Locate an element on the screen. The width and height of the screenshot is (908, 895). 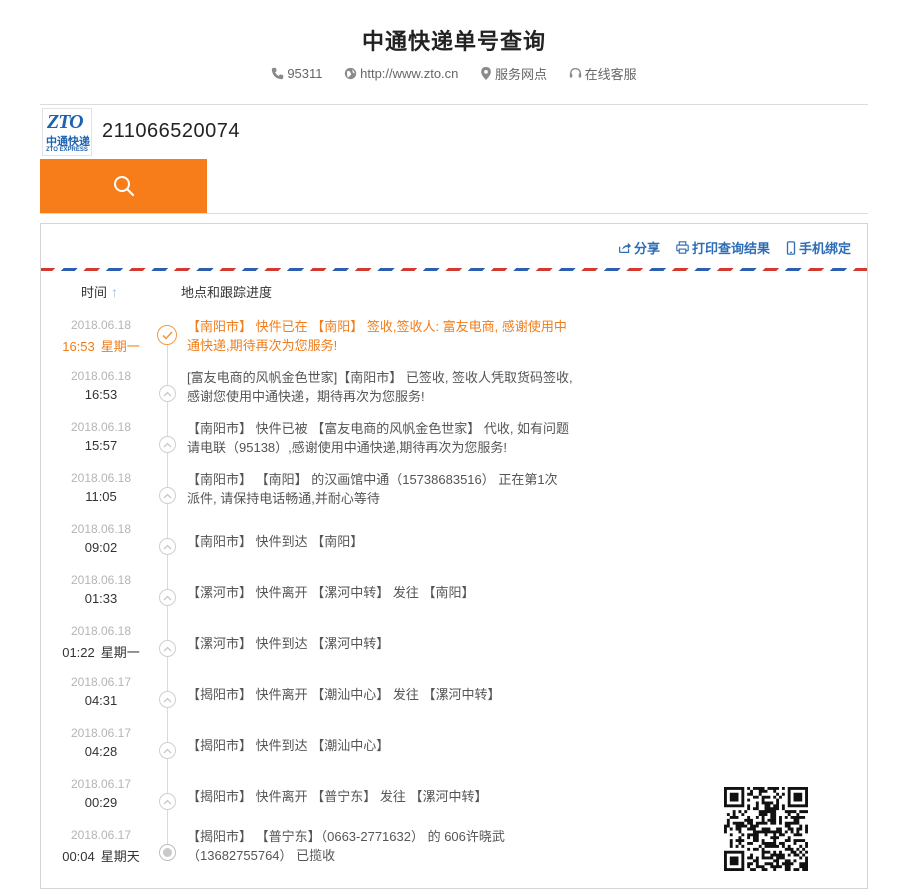
logo-brand: ZTO is located at coordinates (65, 122).